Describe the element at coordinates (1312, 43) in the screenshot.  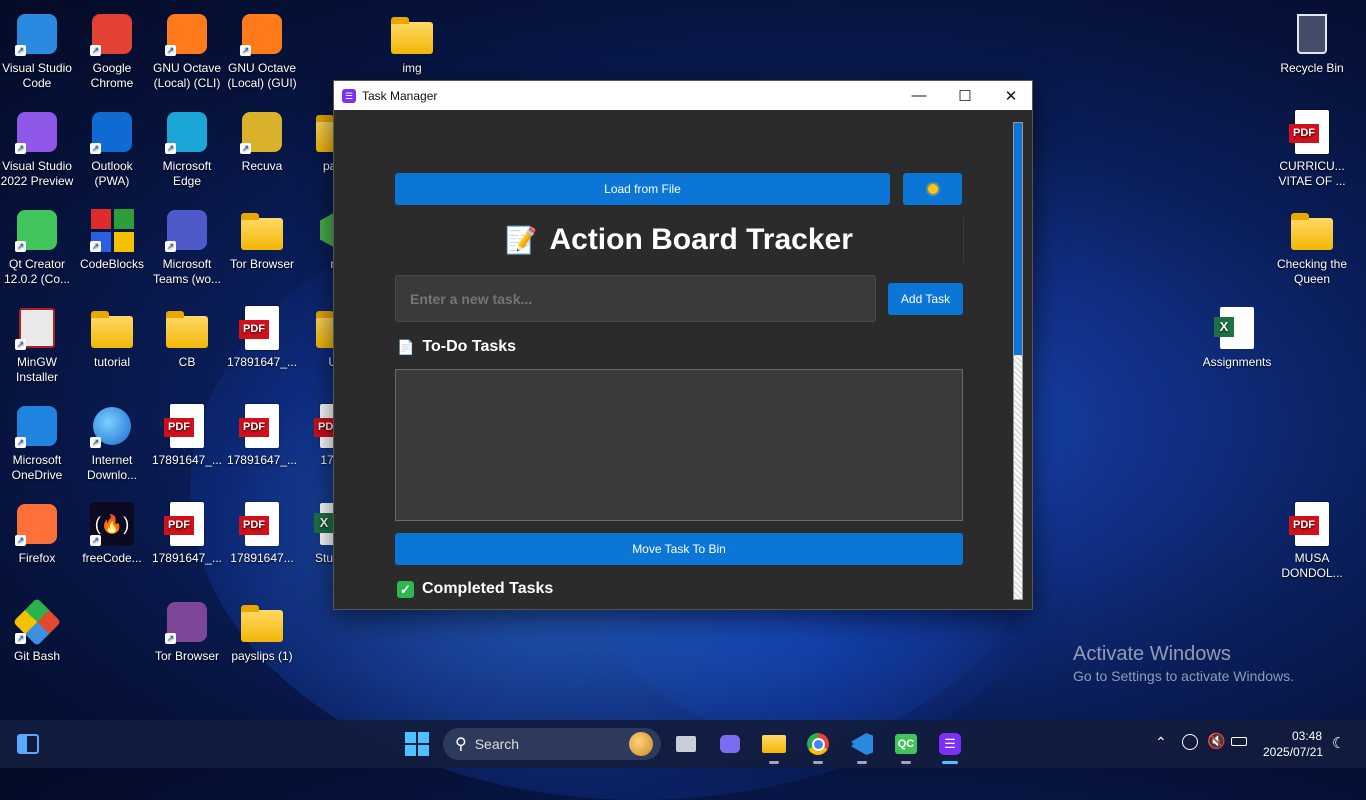
I see `desktop-icon: Recycle Bin` at that location.